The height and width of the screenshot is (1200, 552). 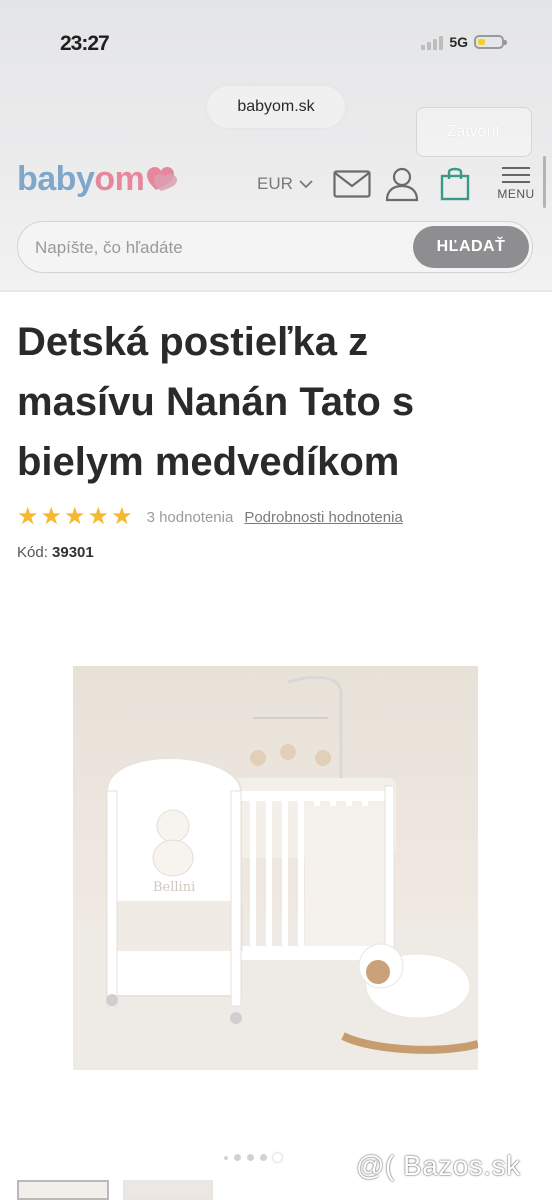 I want to click on search-button: HĽADAŤ, so click(x=471, y=247).